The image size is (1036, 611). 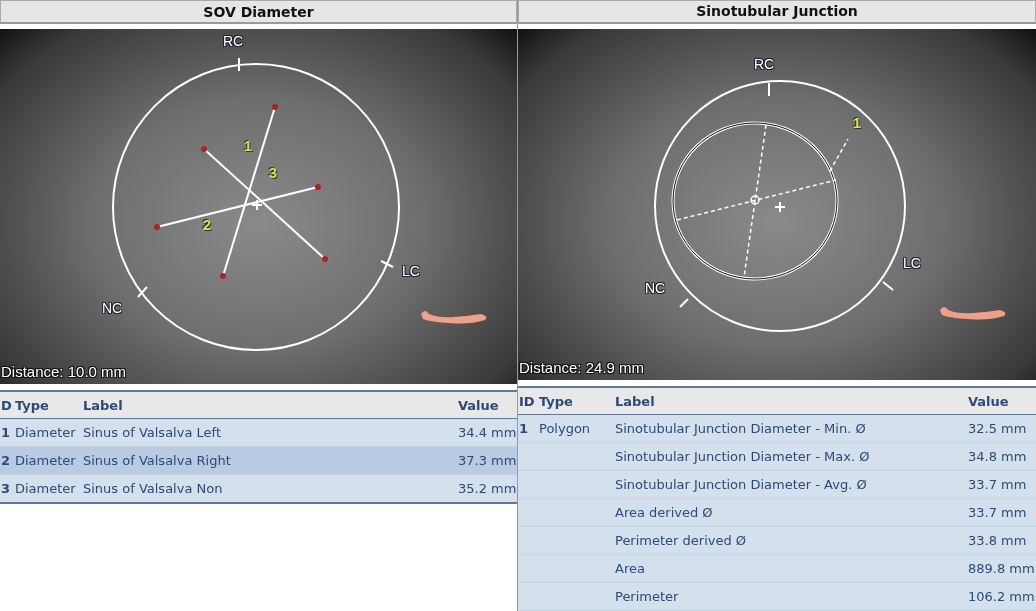 What do you see at coordinates (6, 460) in the screenshot?
I see `row-id: 2` at bounding box center [6, 460].